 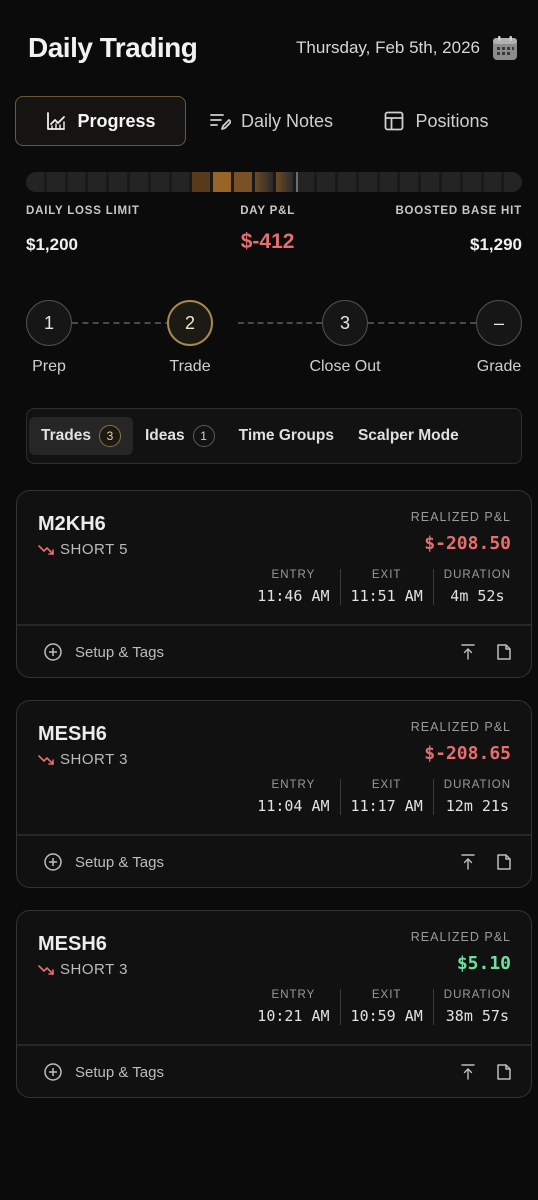 I want to click on entry-col: ENTRY 11:04 AM, so click(x=293, y=797).